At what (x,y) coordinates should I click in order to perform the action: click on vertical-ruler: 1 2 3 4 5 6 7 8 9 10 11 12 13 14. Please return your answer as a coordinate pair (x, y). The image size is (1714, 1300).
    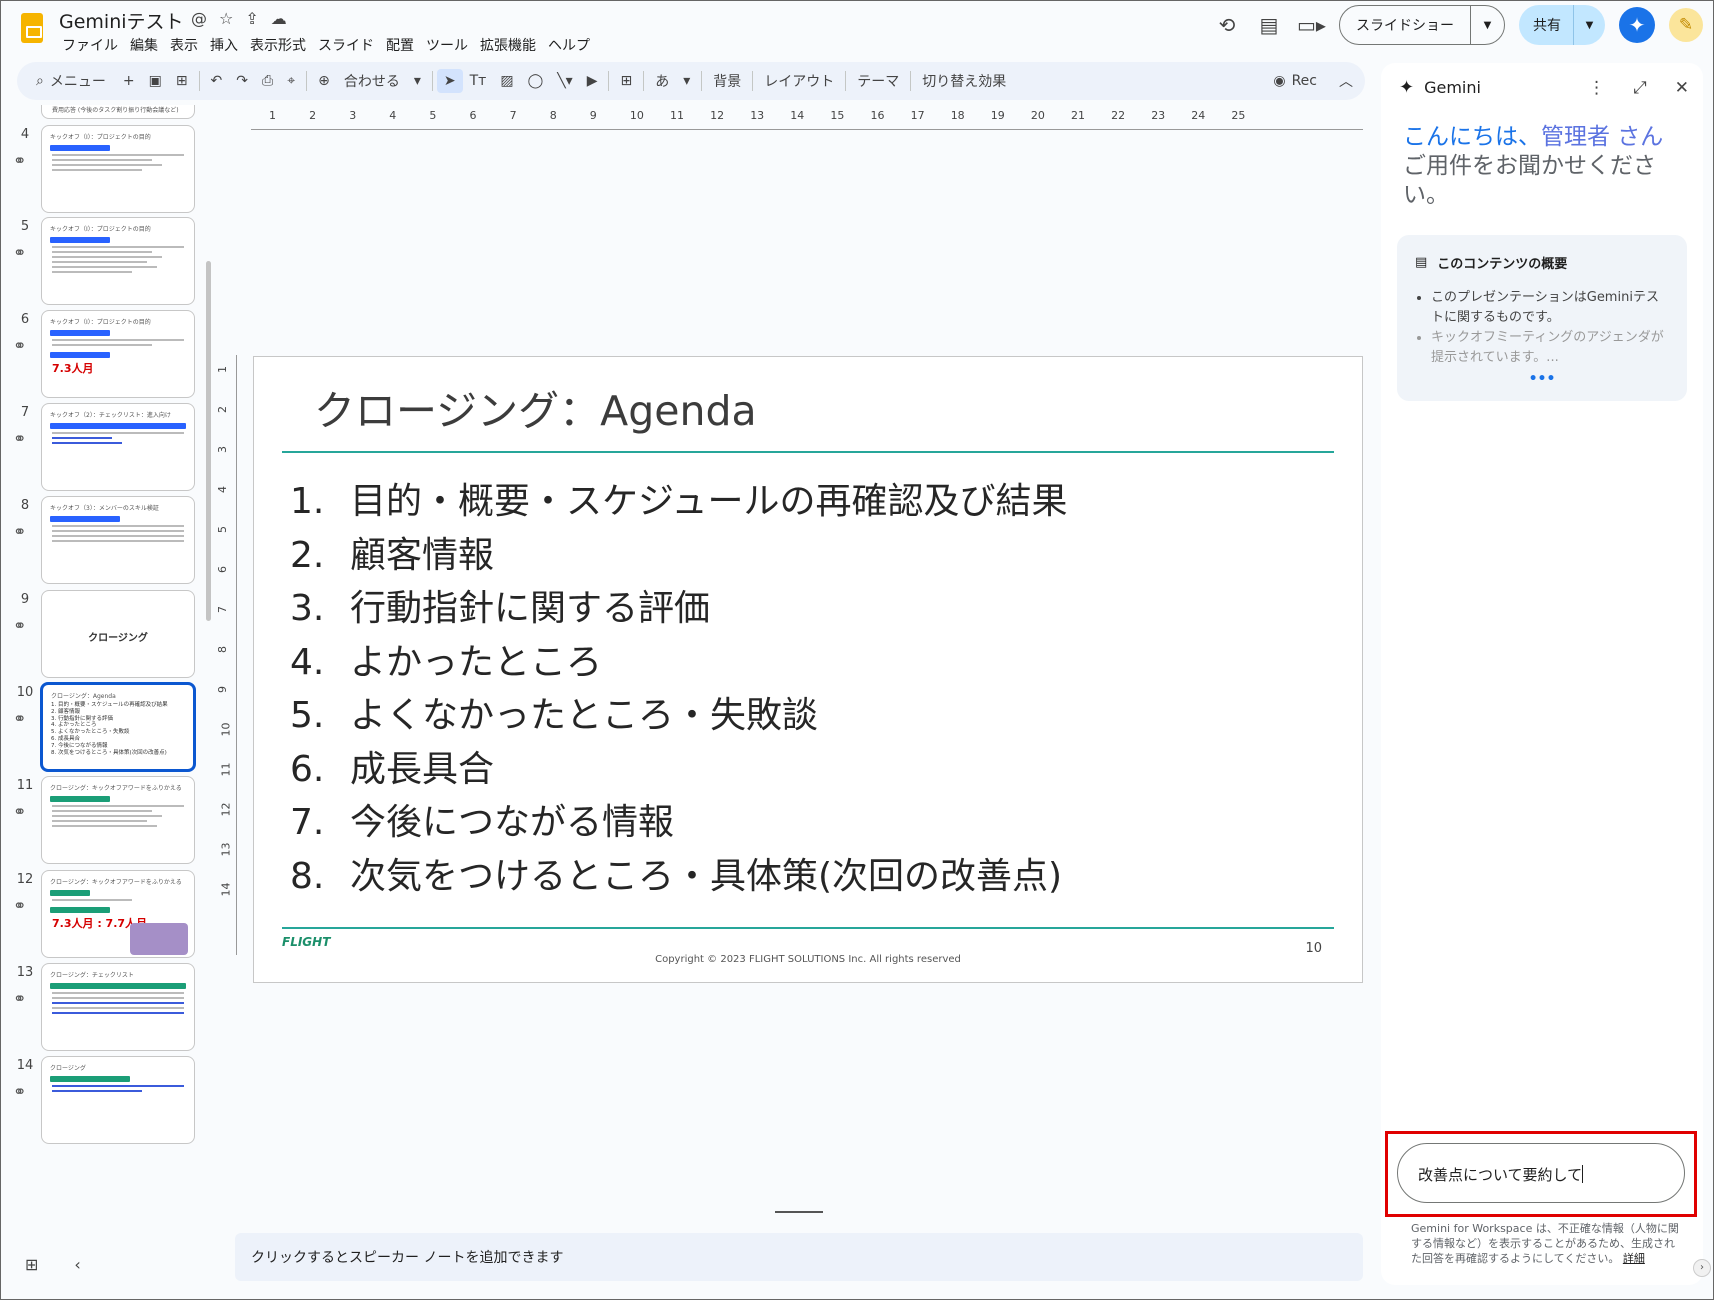
    Looking at the image, I should click on (226, 655).